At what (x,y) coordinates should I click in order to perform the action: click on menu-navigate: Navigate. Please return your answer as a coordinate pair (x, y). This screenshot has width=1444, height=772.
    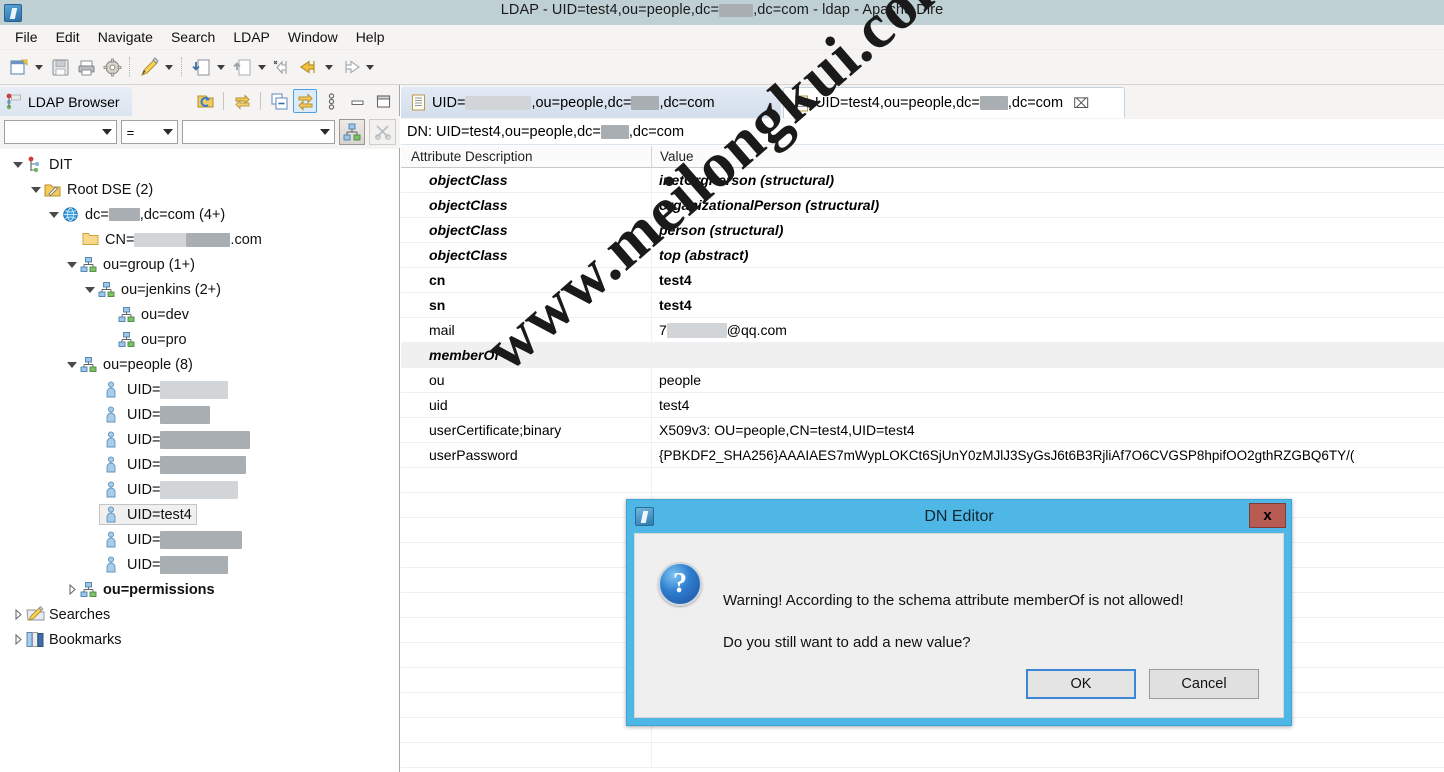
    Looking at the image, I should click on (125, 37).